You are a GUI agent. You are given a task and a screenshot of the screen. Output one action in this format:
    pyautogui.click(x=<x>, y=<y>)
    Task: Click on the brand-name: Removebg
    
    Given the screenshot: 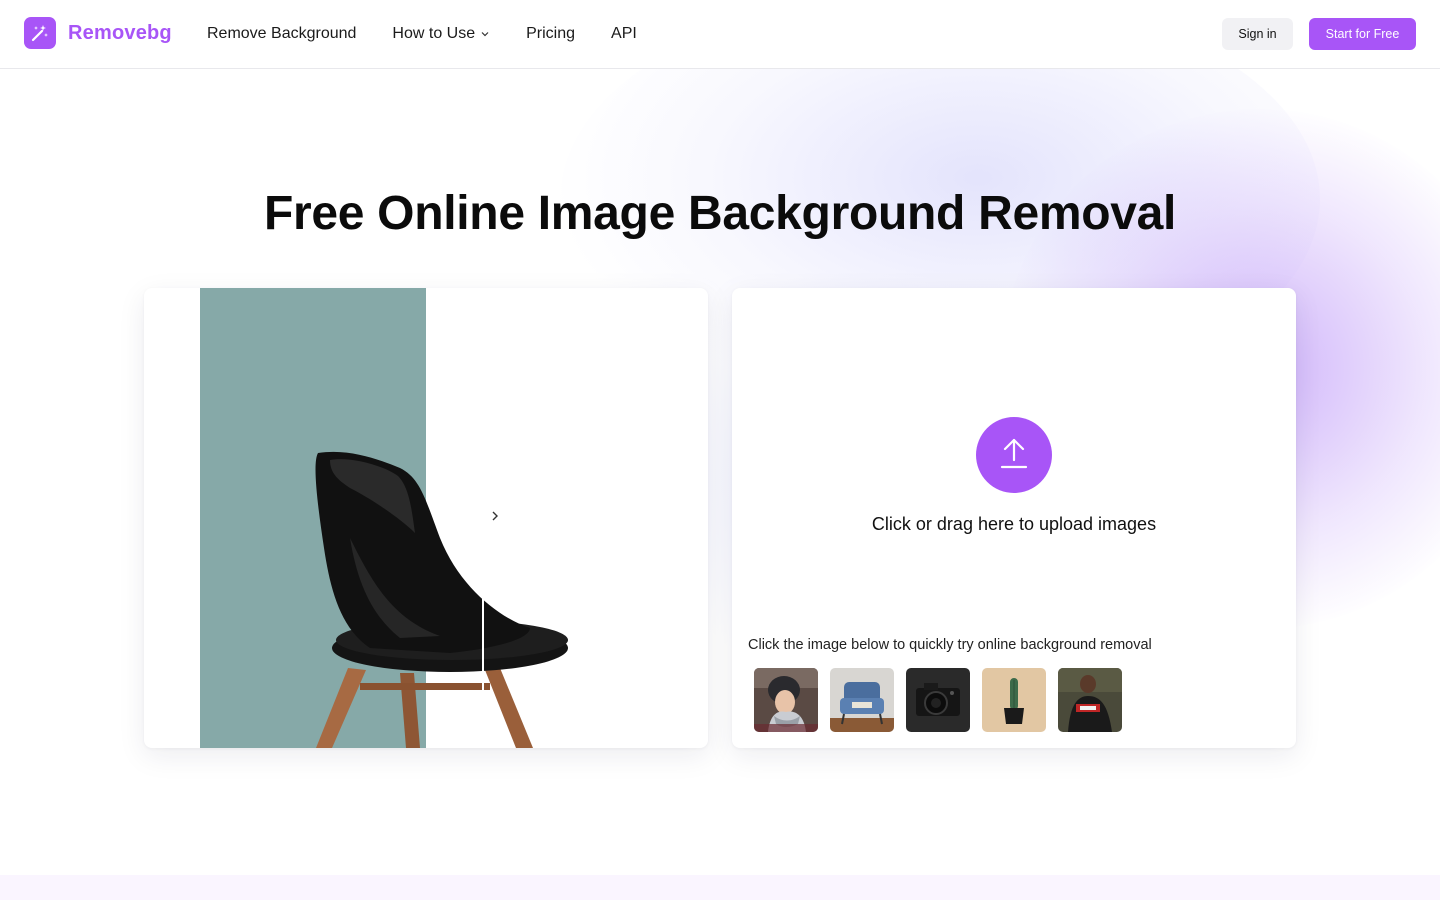 What is the action you would take?
    pyautogui.click(x=120, y=32)
    